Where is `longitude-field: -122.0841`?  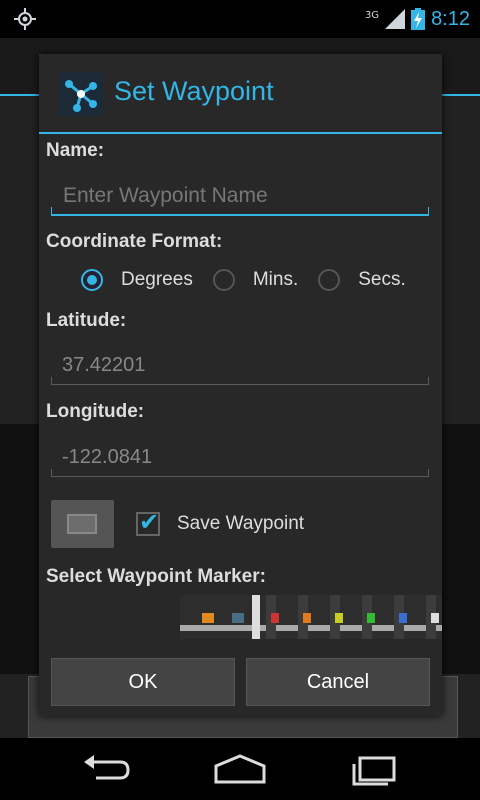 longitude-field: -122.0841 is located at coordinates (240, 458).